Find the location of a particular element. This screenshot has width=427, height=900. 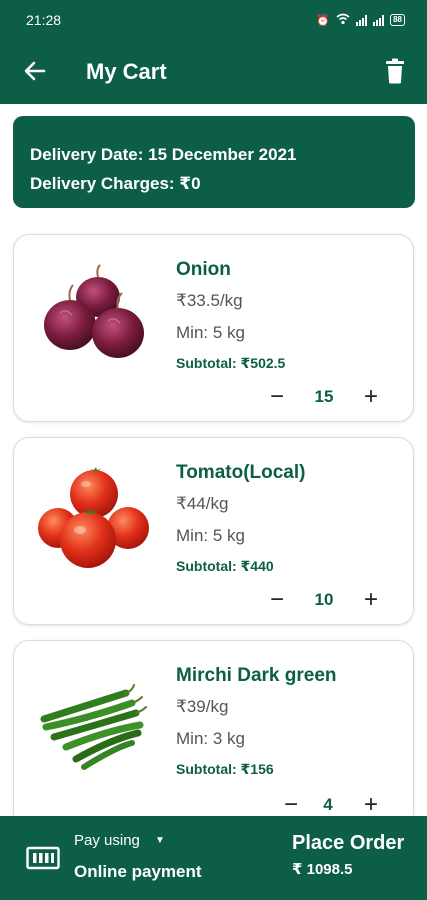

app-bar: My Cart is located at coordinates (213, 72).